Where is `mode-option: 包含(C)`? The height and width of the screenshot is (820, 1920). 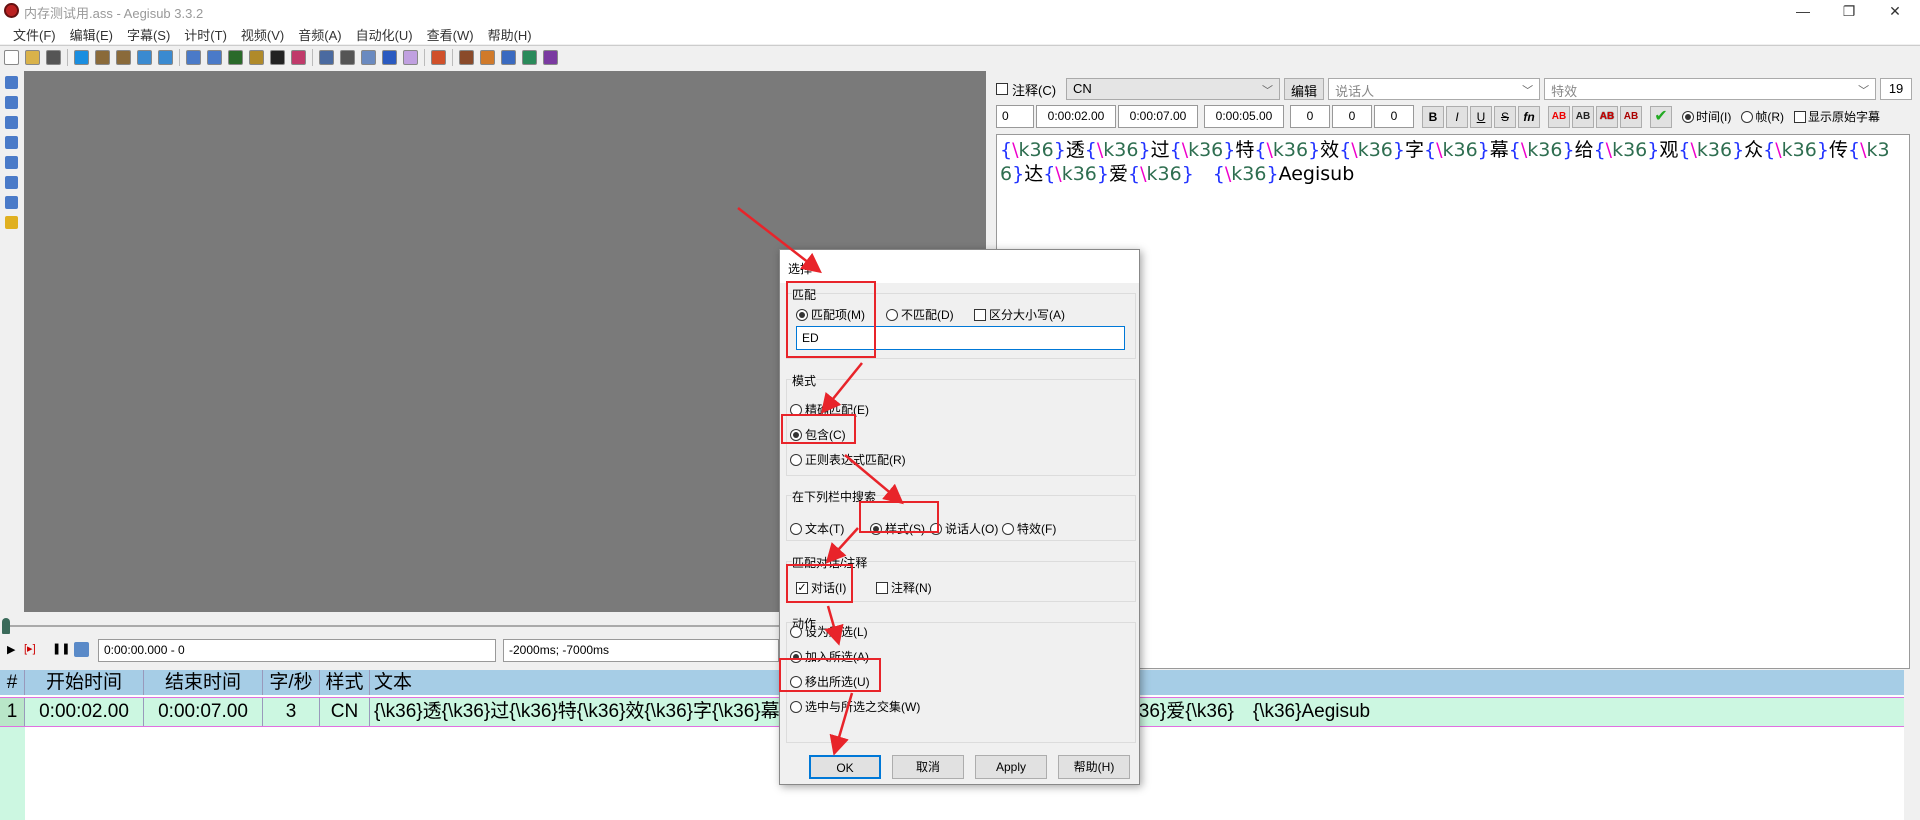
mode-option: 包含(C) is located at coordinates (818, 434).